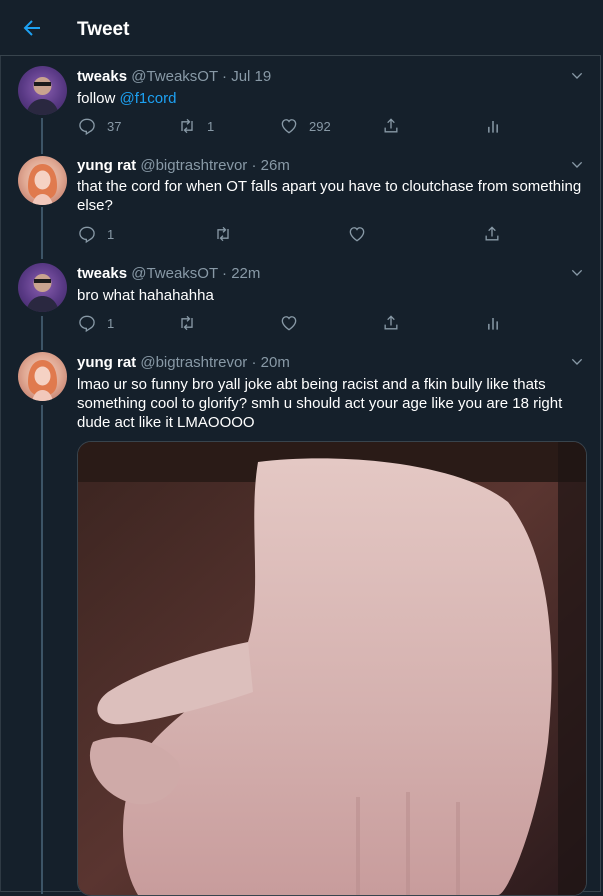 This screenshot has width=603, height=896. I want to click on timestamp: Jul 19, so click(251, 76).